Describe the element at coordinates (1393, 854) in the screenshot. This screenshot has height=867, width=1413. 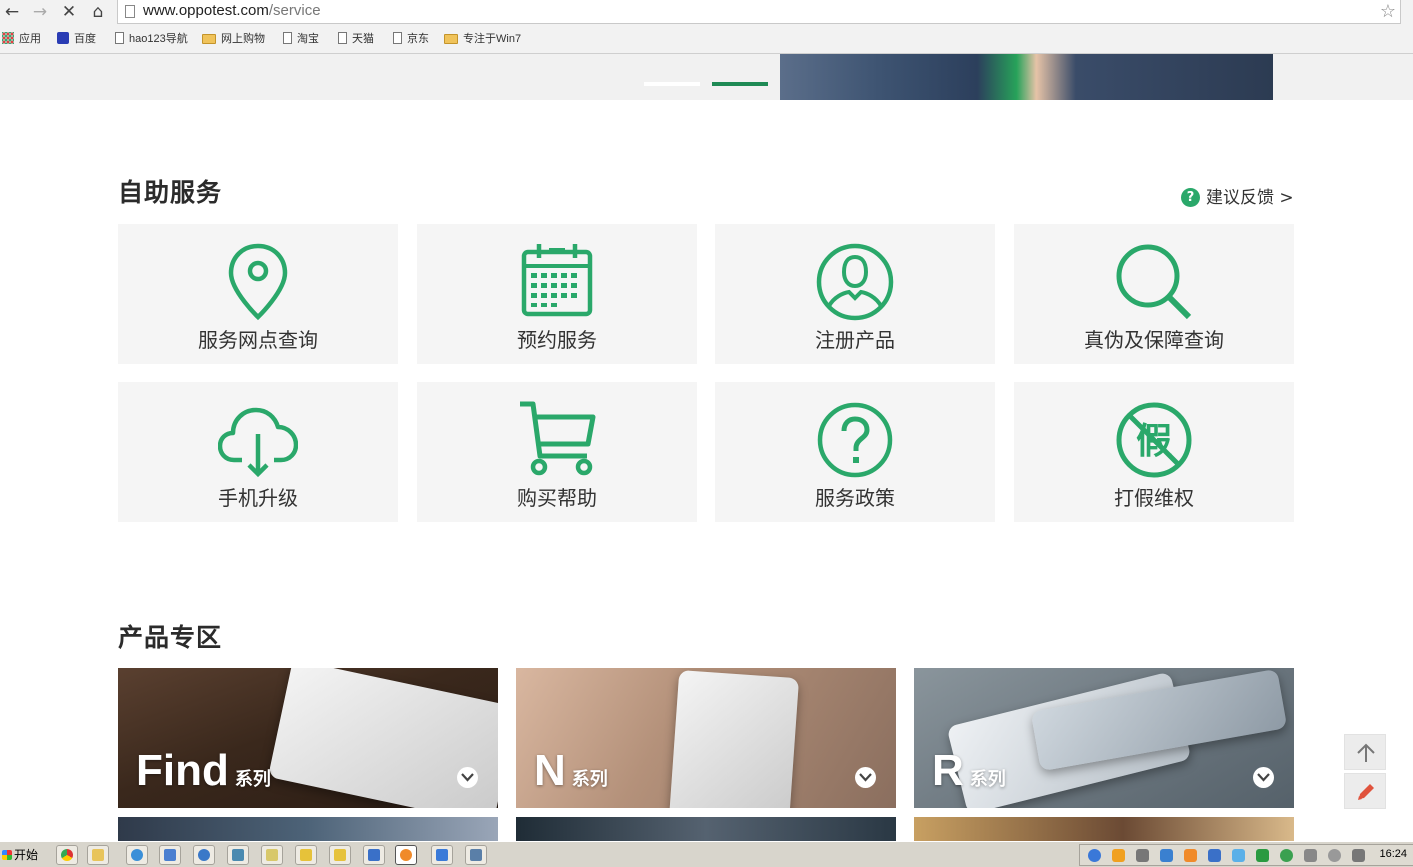
I see `clock: 16:24` at that location.